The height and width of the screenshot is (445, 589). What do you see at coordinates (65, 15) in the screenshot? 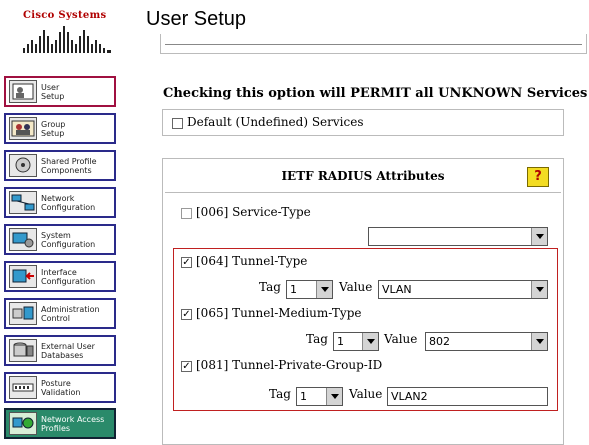
I see `brand-name: Cisco Systems` at bounding box center [65, 15].